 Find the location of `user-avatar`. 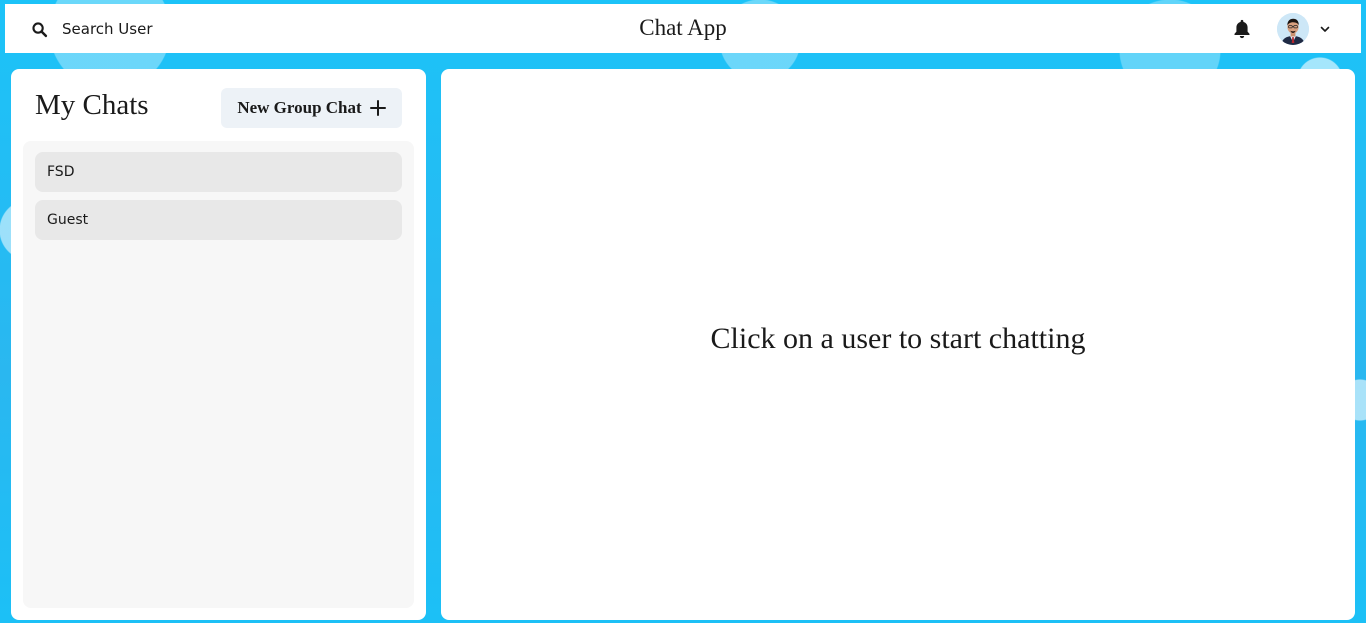

user-avatar is located at coordinates (1293, 29).